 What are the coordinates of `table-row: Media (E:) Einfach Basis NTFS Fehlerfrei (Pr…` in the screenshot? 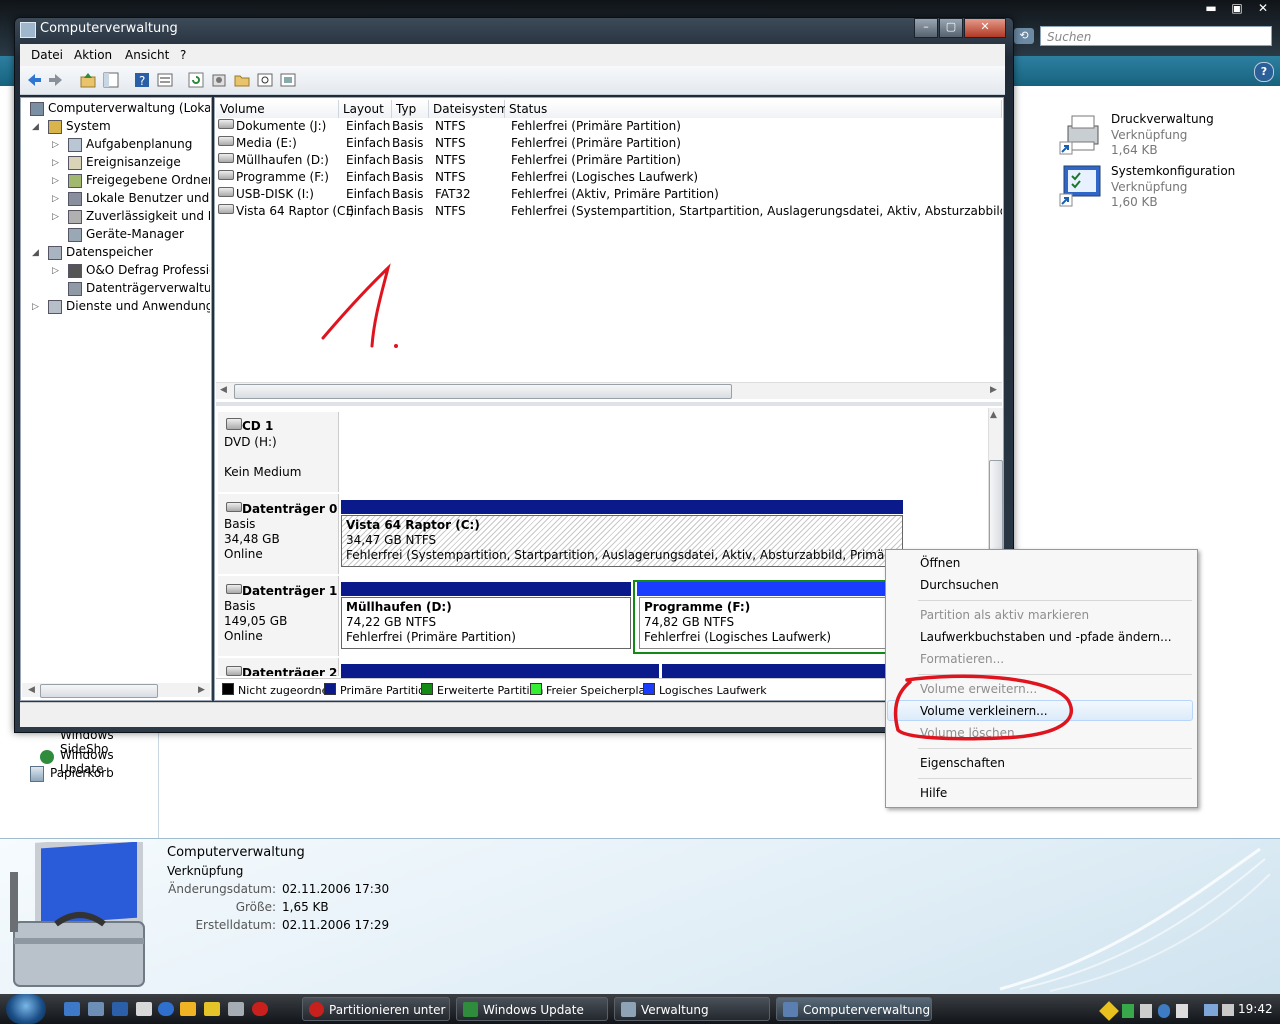 It's located at (609, 143).